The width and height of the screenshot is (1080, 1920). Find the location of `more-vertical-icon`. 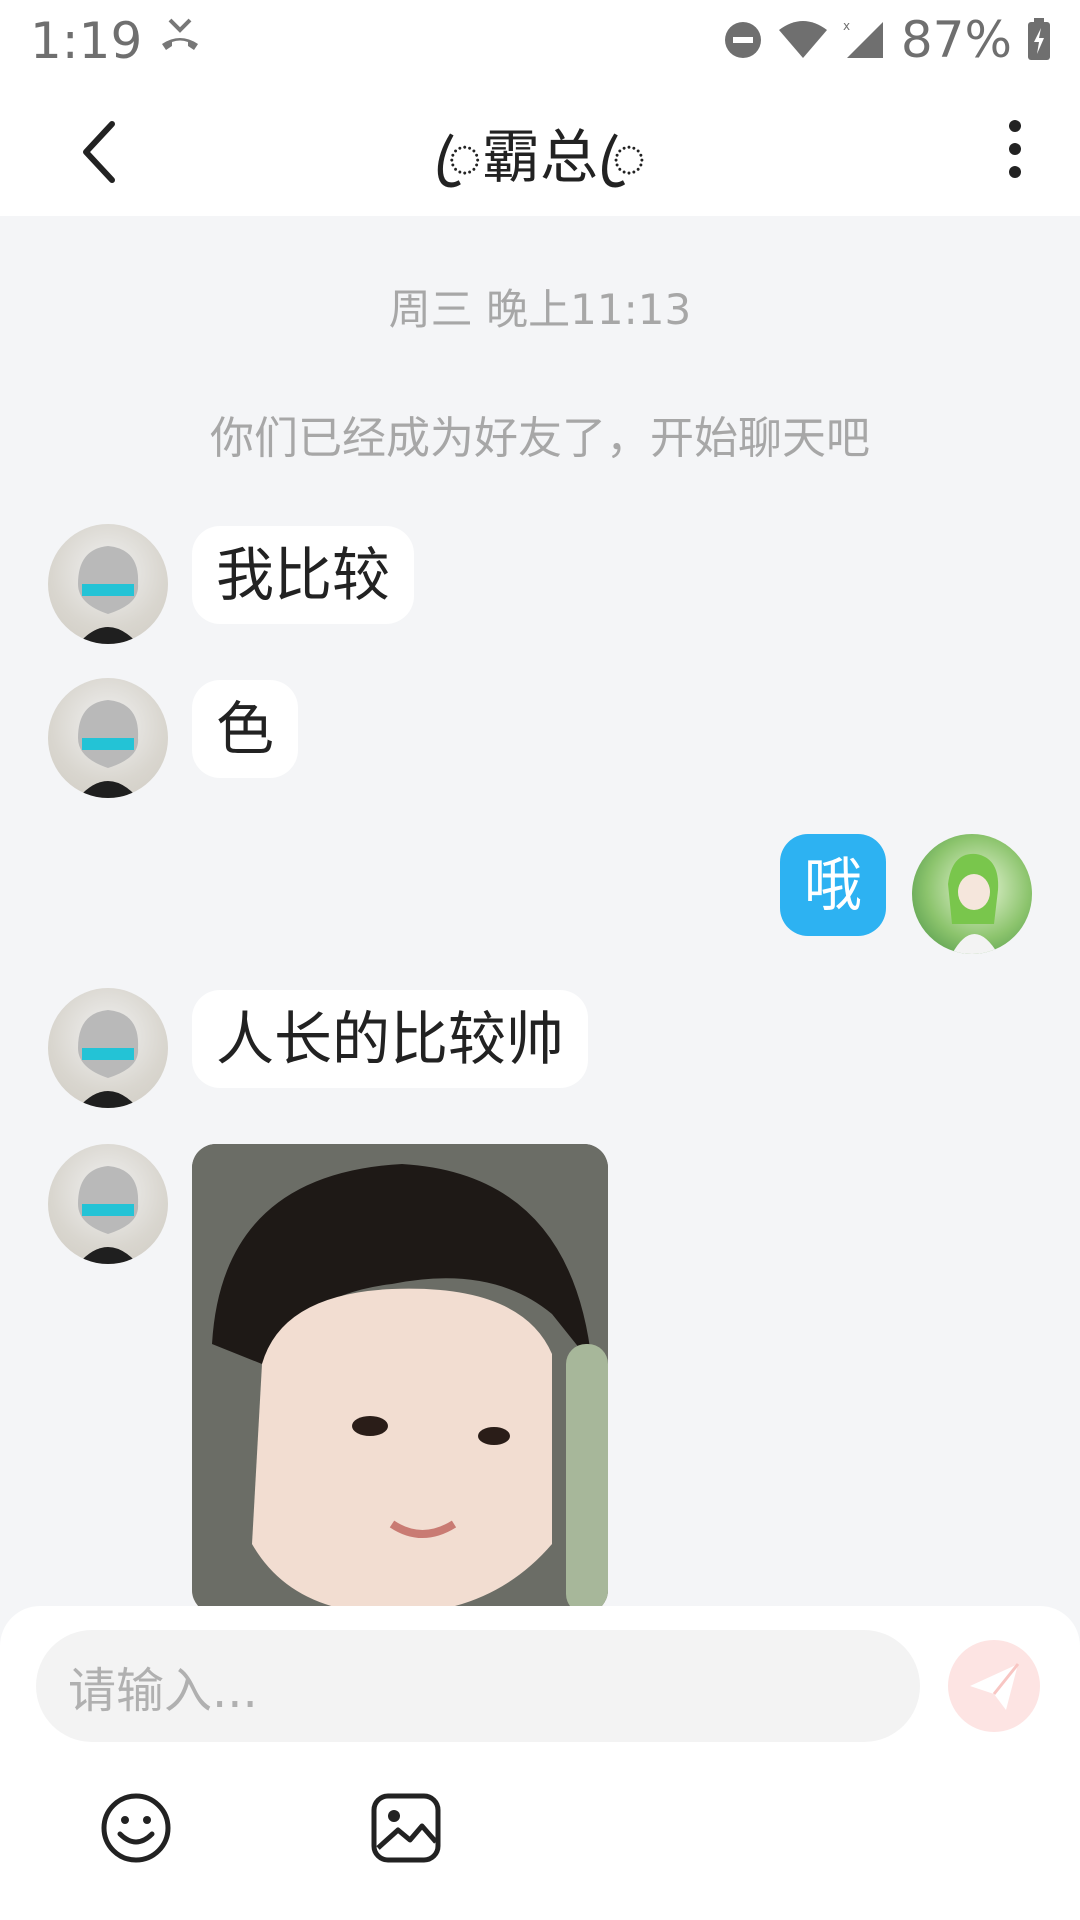

more-vertical-icon is located at coordinates (1015, 149).